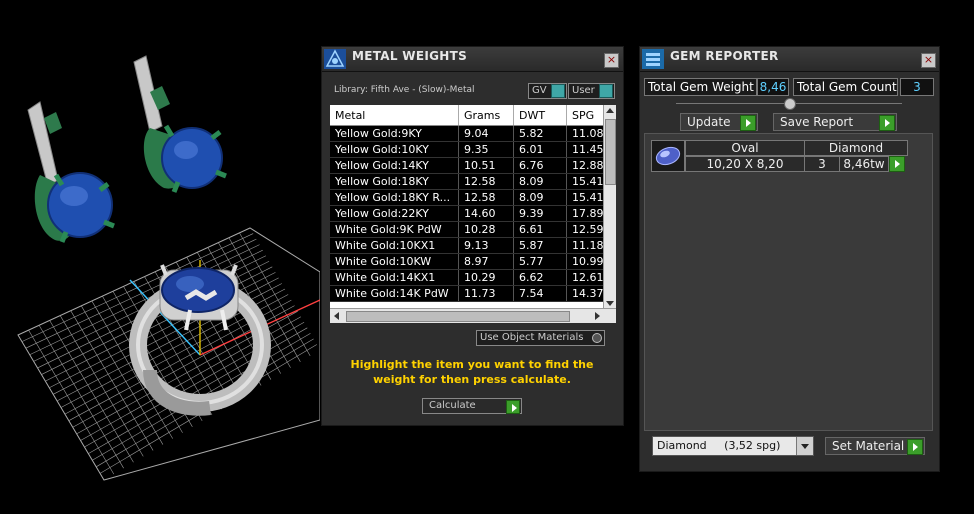 This screenshot has width=974, height=514. What do you see at coordinates (610, 152) in the screenshot?
I see `vscroll-thumb` at bounding box center [610, 152].